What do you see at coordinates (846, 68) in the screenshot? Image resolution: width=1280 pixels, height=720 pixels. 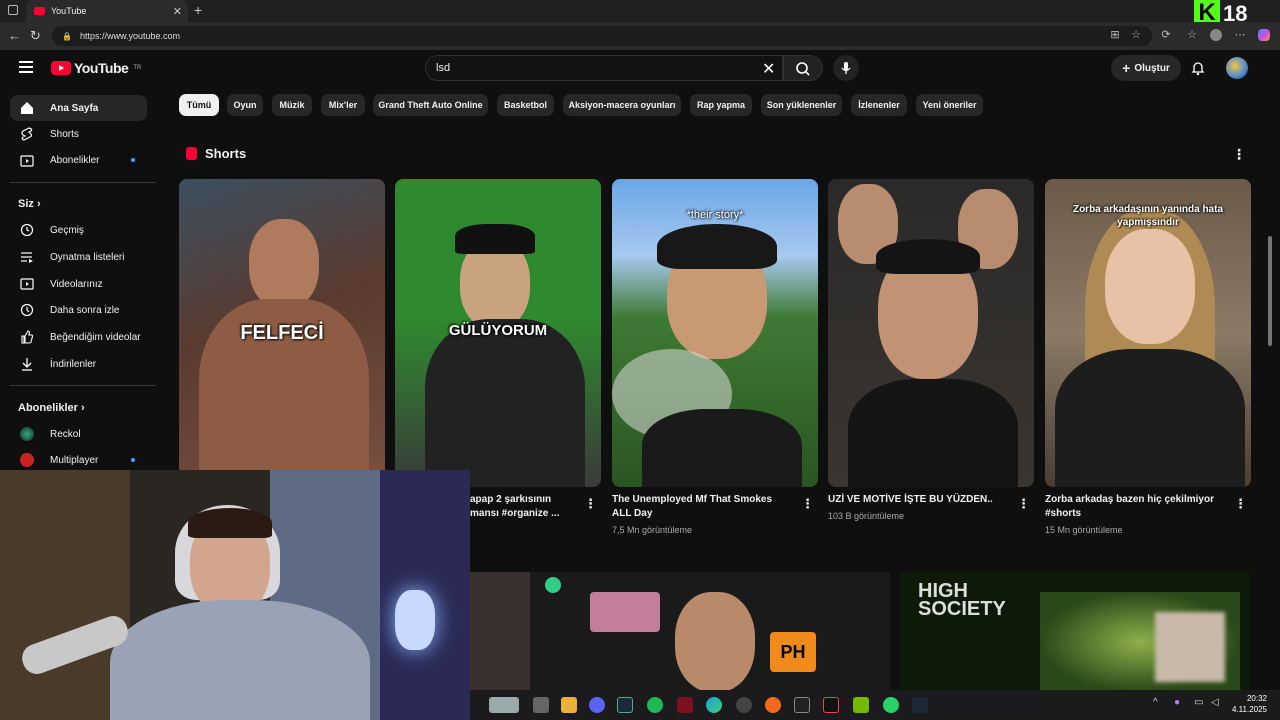 I see `voice-search-button` at bounding box center [846, 68].